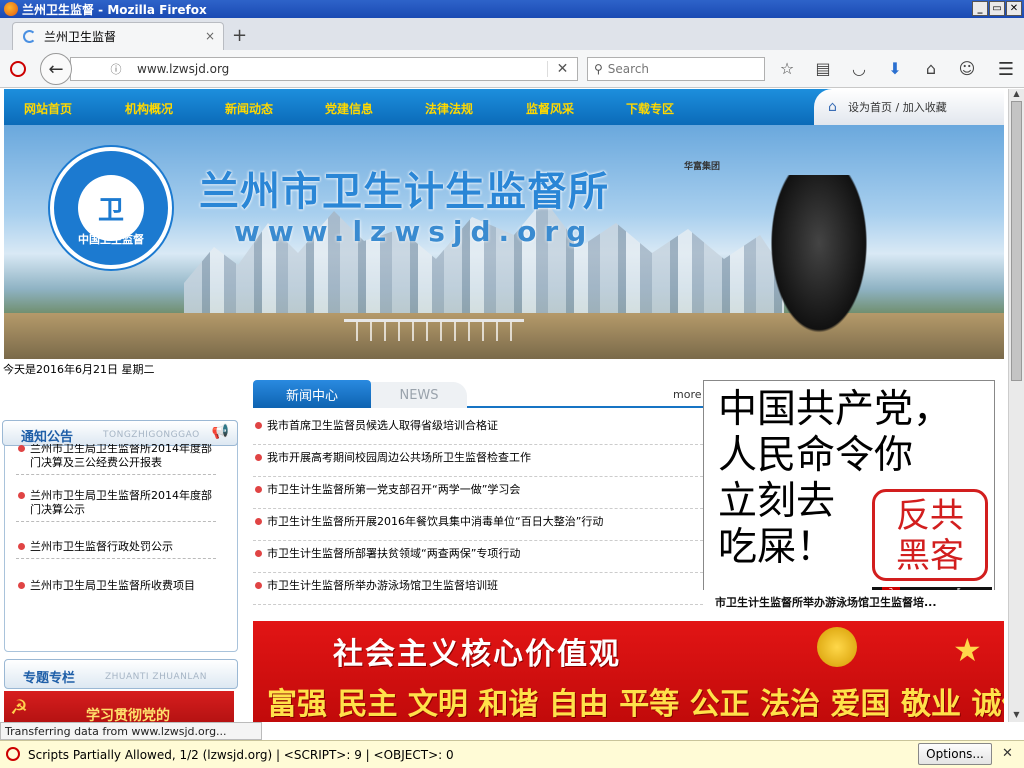  Describe the element at coordinates (19, 707) in the screenshot. I see `hammer-sickle-icon: ☭` at that location.